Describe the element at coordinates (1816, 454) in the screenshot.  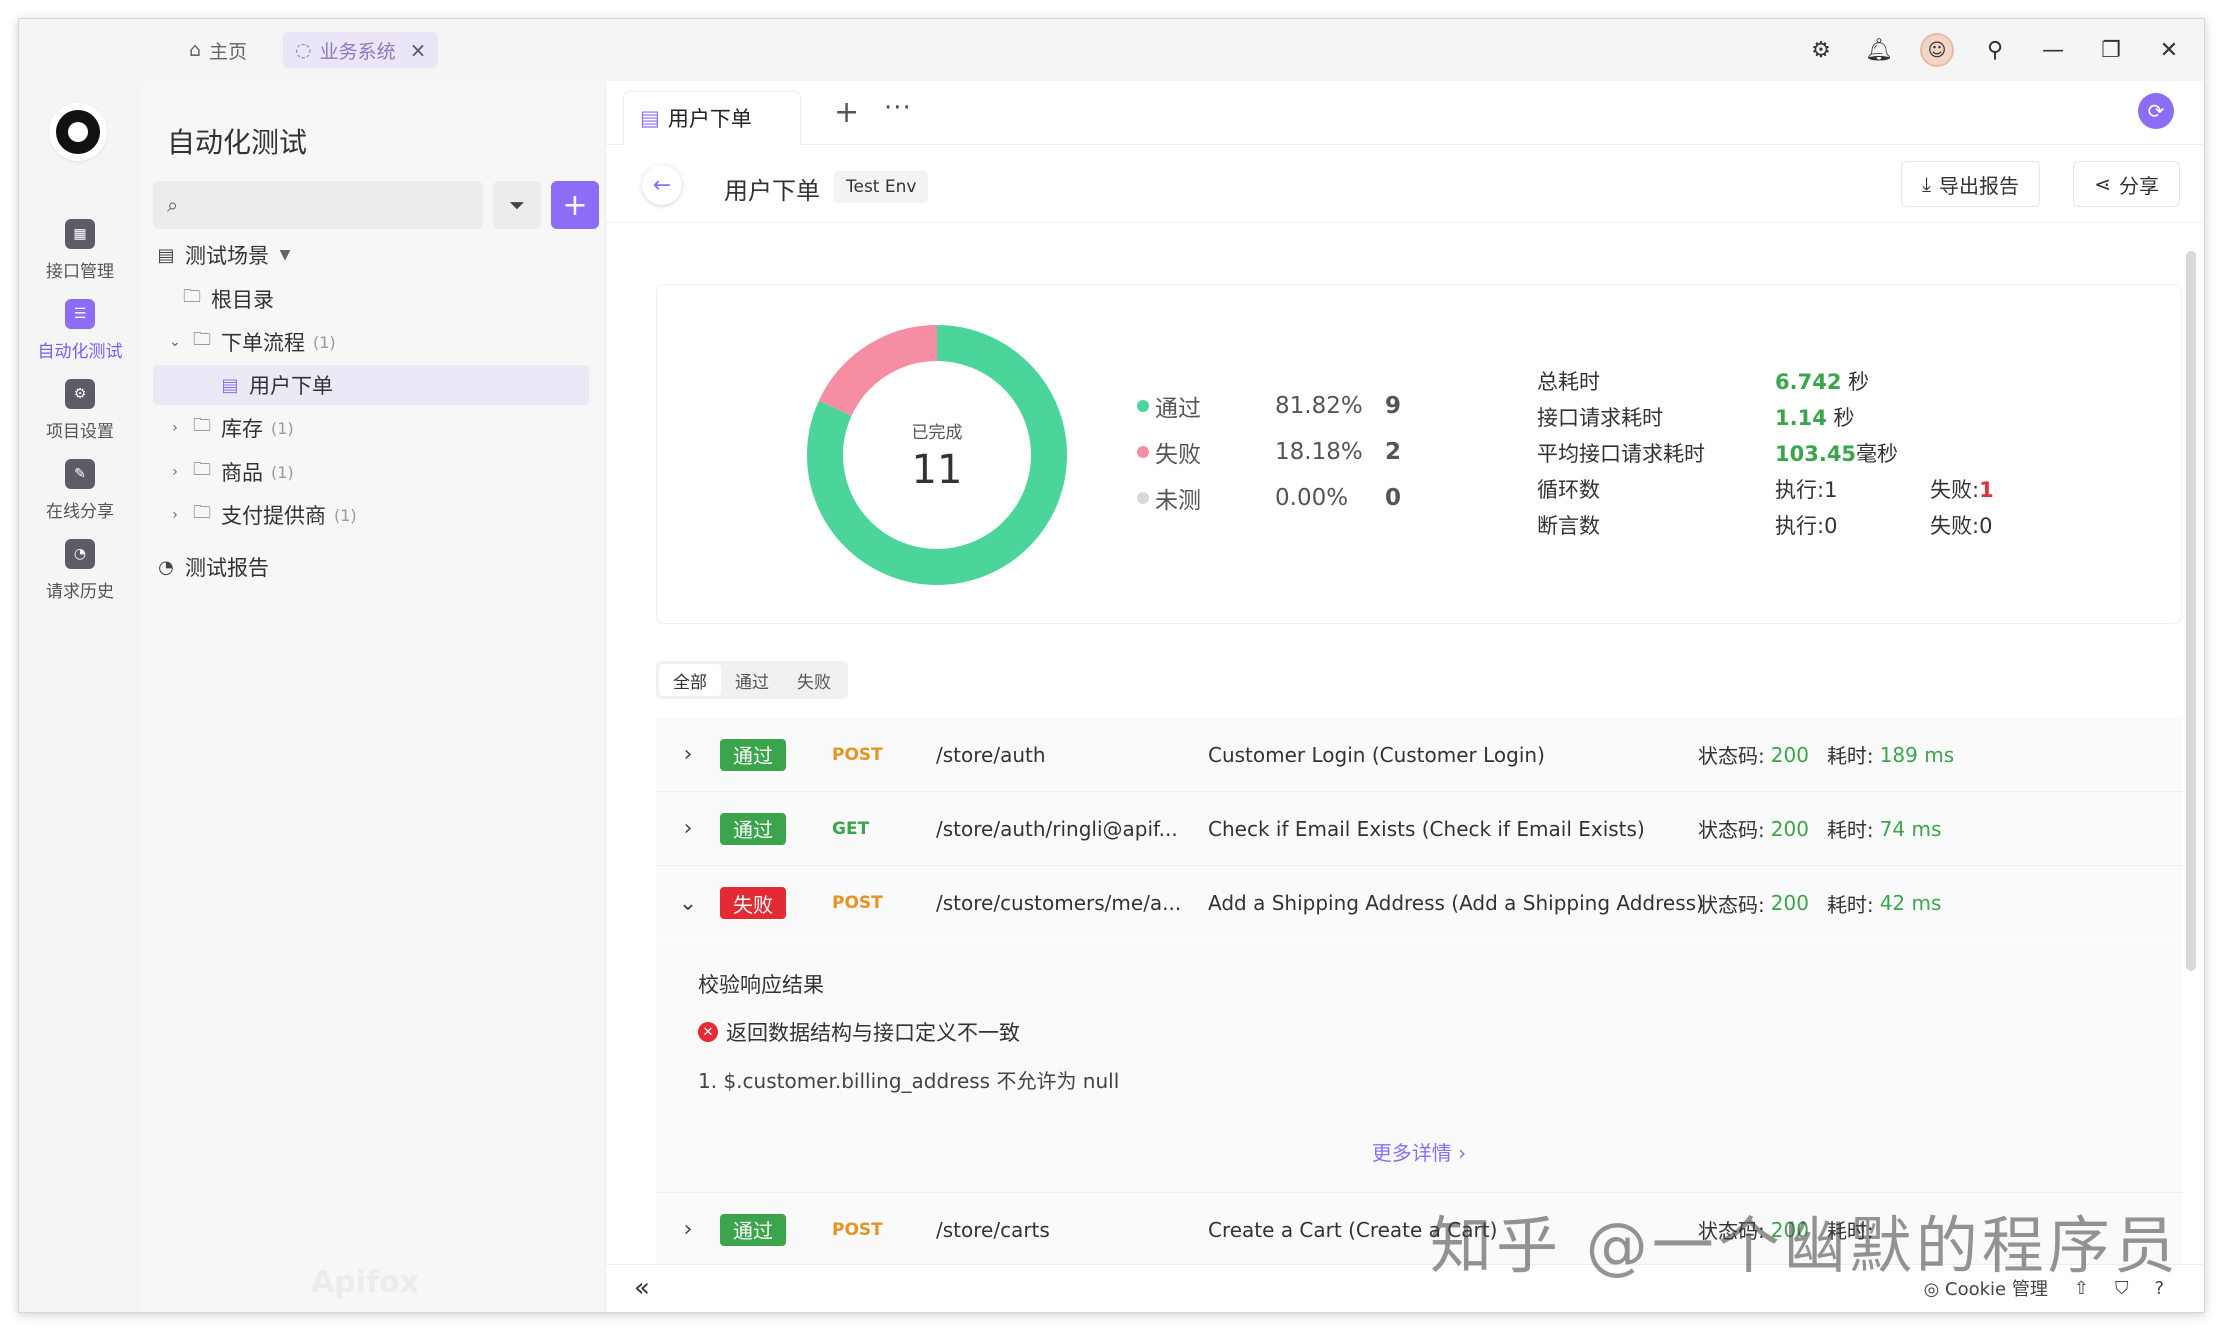
I see `stat-value: 103.45` at that location.